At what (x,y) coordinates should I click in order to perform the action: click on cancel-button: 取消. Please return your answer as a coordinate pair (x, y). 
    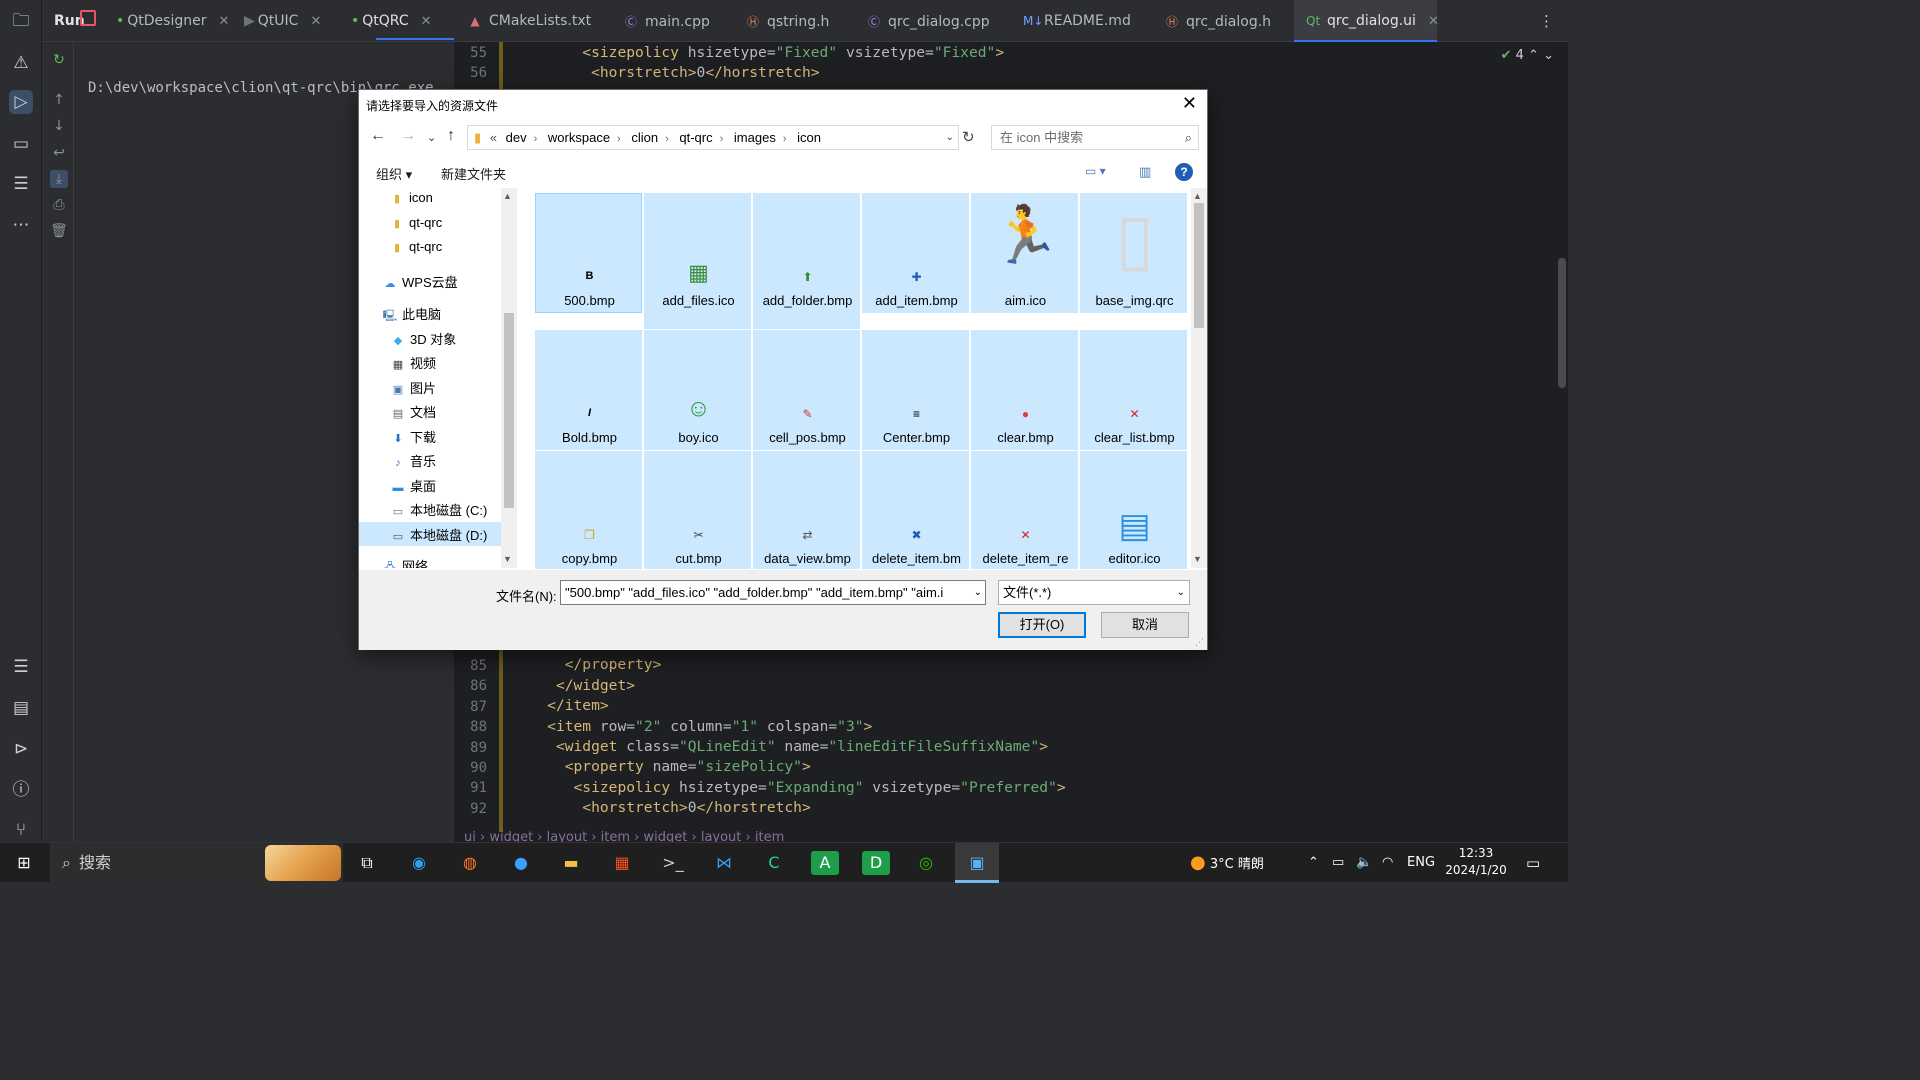
    Looking at the image, I should click on (1145, 625).